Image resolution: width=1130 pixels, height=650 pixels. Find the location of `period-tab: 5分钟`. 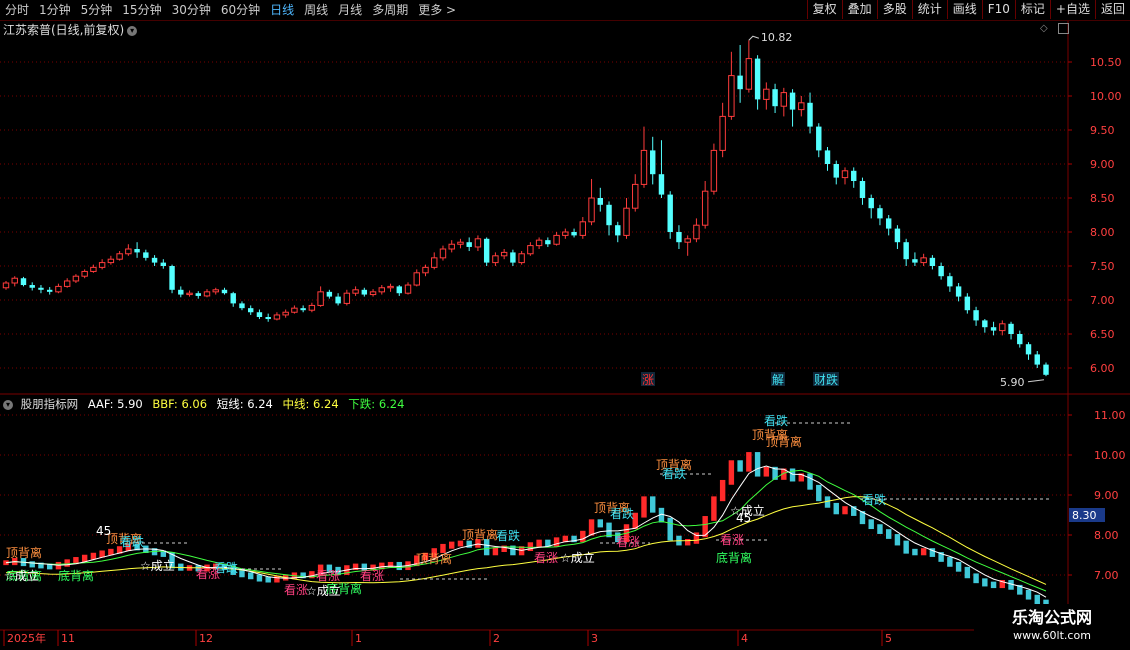

period-tab: 5分钟 is located at coordinates (97, 10).